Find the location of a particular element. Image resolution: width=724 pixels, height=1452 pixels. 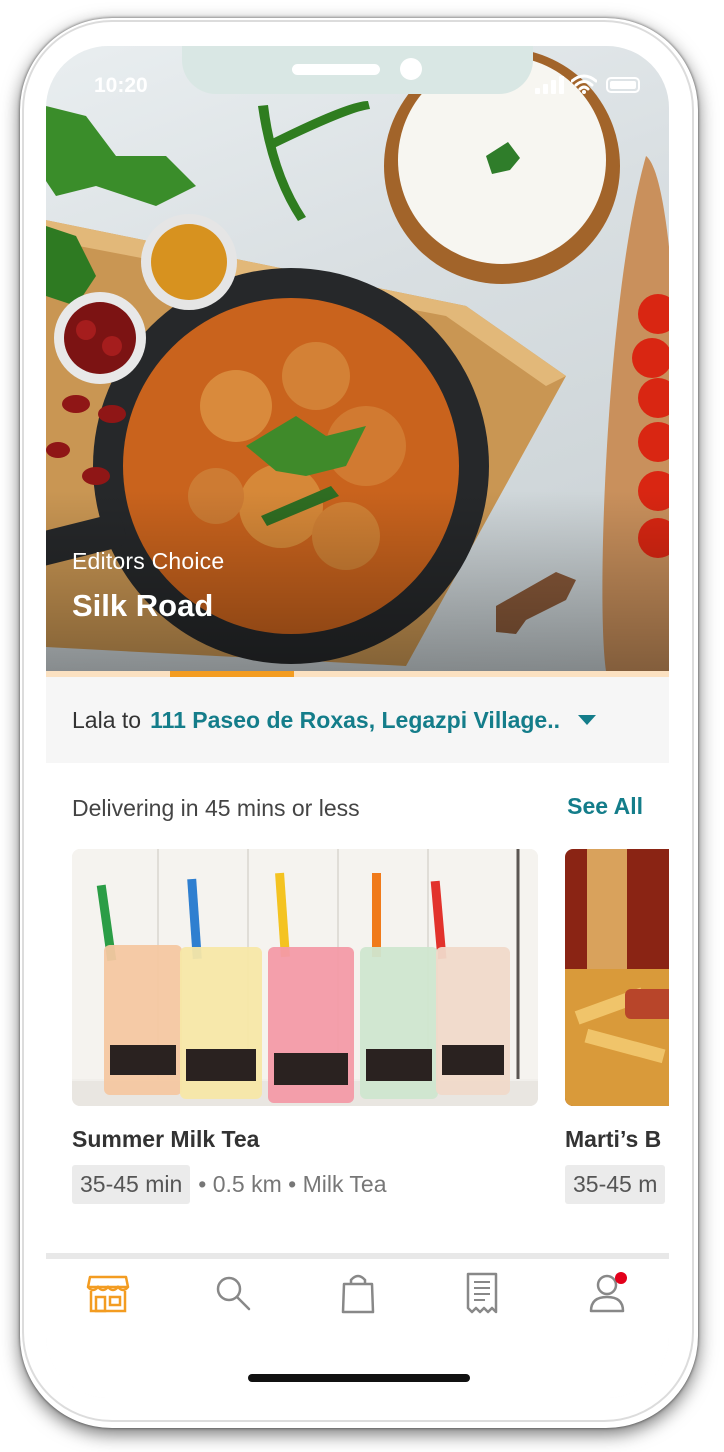

delivery-time-badge: 35-45 m is located at coordinates (615, 1184).